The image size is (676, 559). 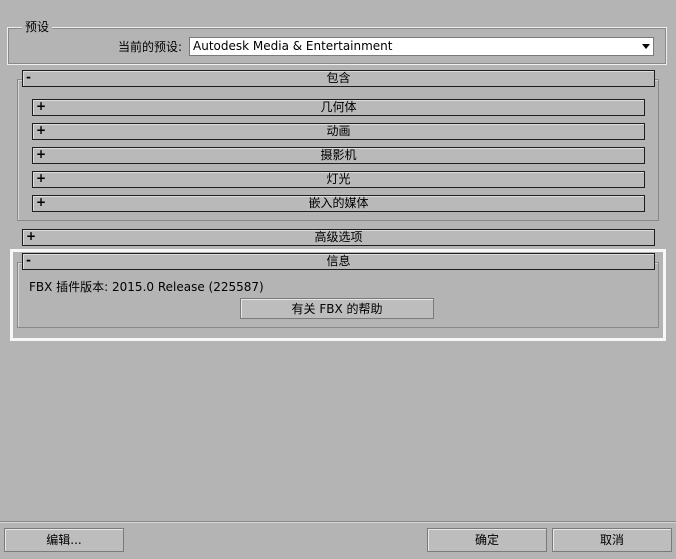 I want to click on rollout-lights-label: 灯光, so click(x=338, y=179).